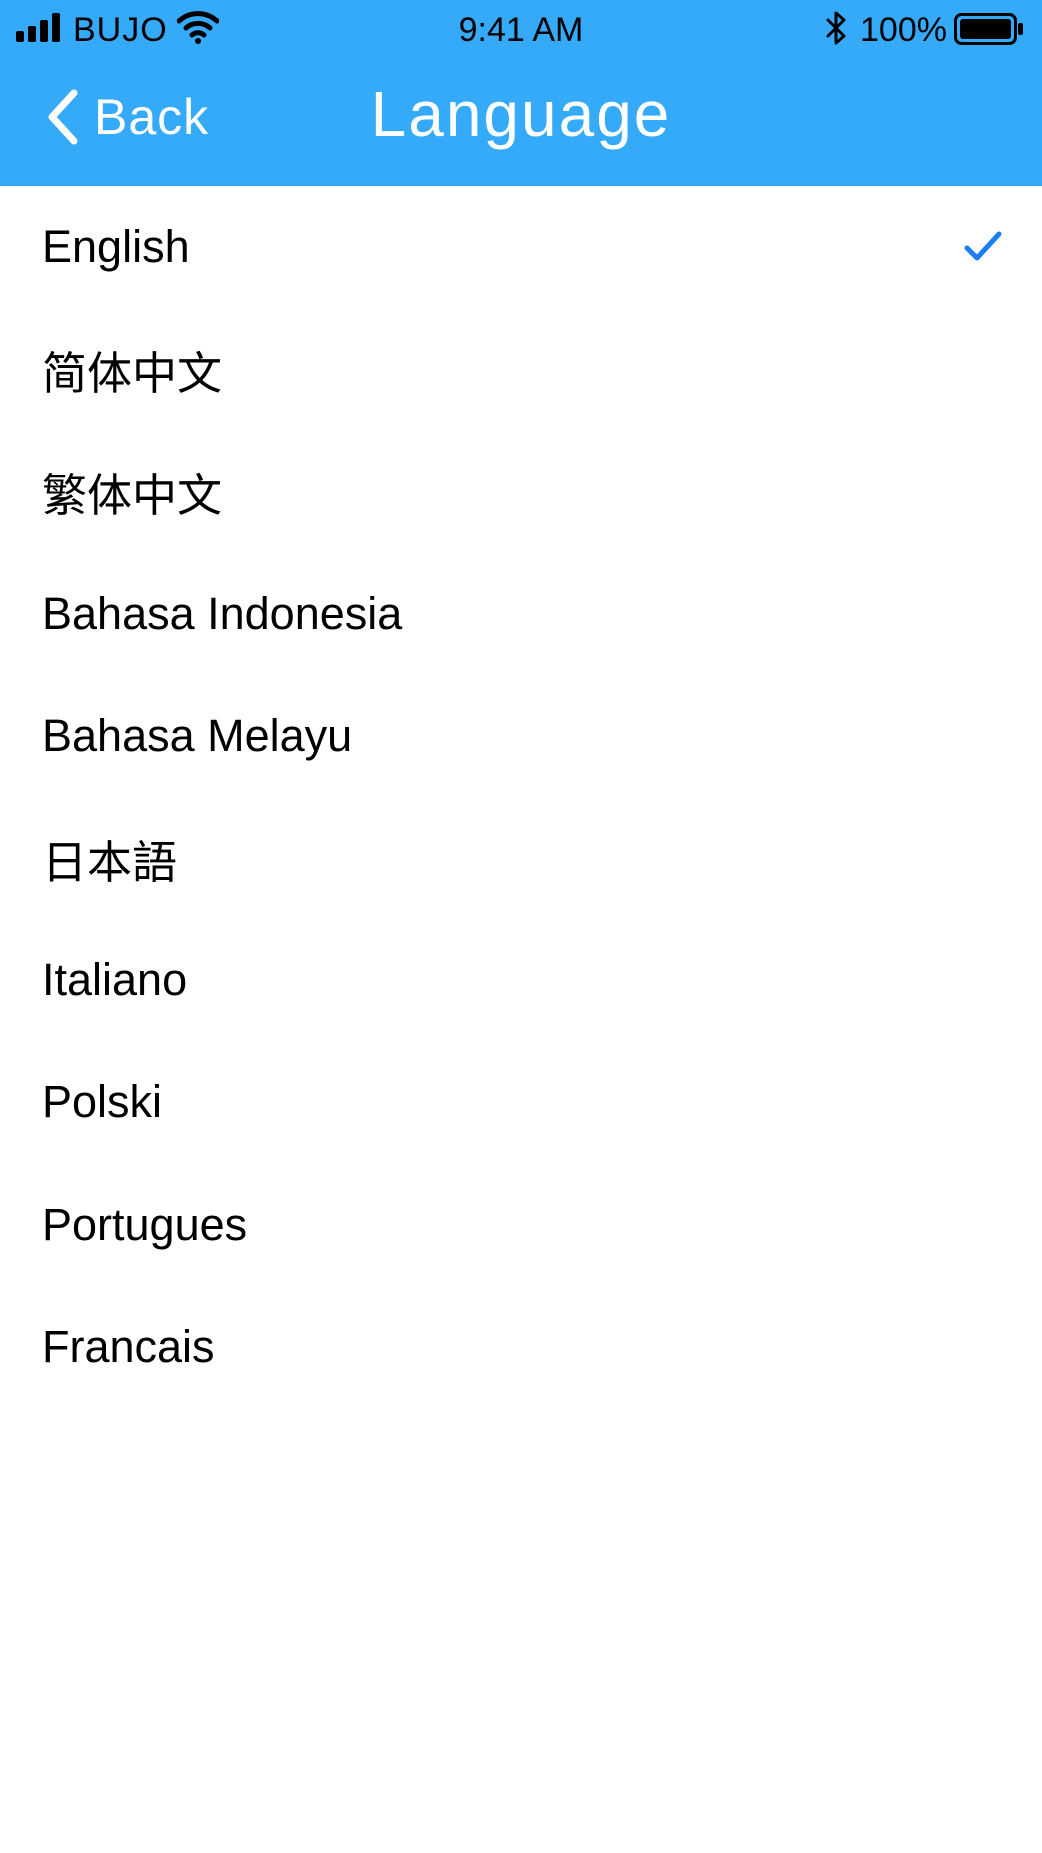 The height and width of the screenshot is (1853, 1042). I want to click on language-label: Bahasa Melayu, so click(197, 735).